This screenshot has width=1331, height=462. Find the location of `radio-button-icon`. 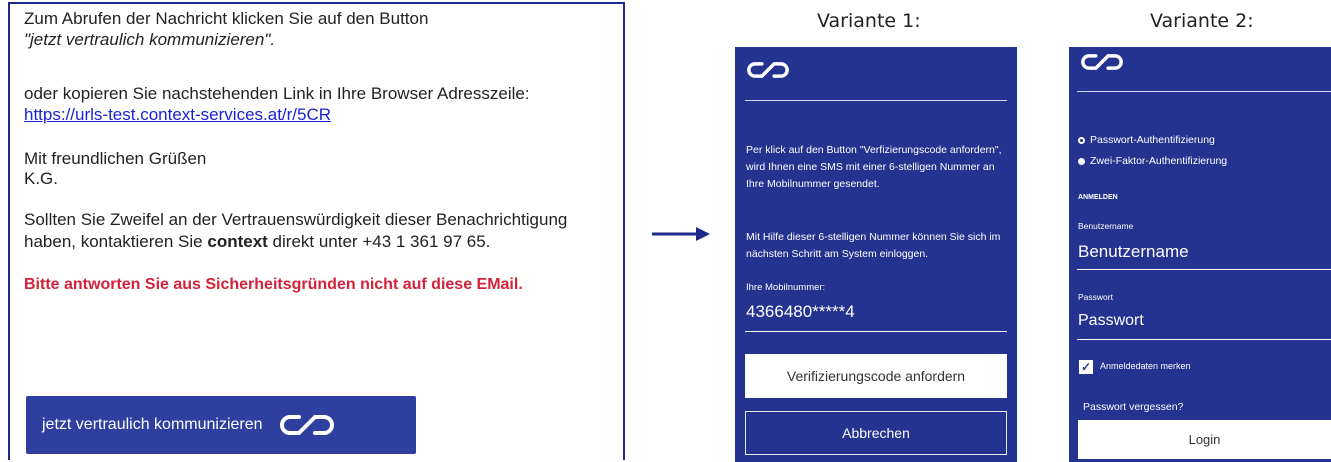

radio-button-icon is located at coordinates (1081, 140).